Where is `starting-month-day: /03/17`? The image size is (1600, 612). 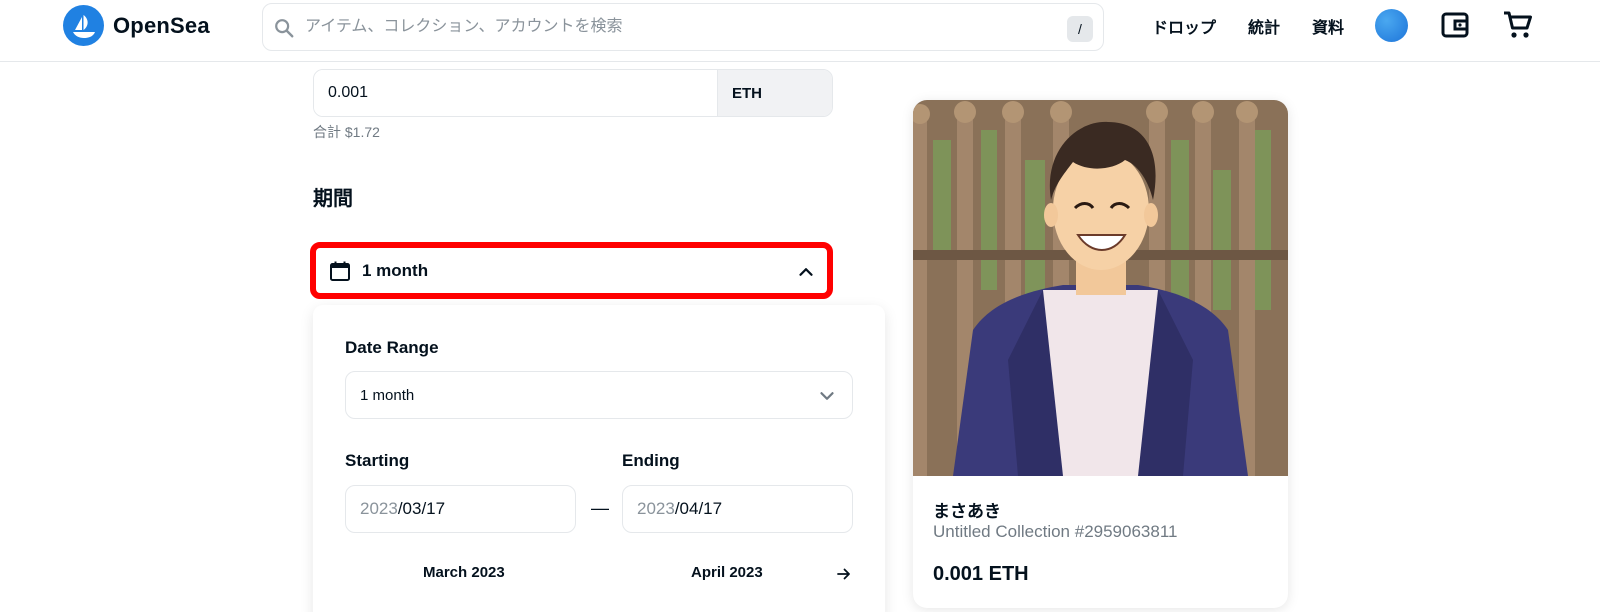
starting-month-day: /03/17 is located at coordinates (421, 508).